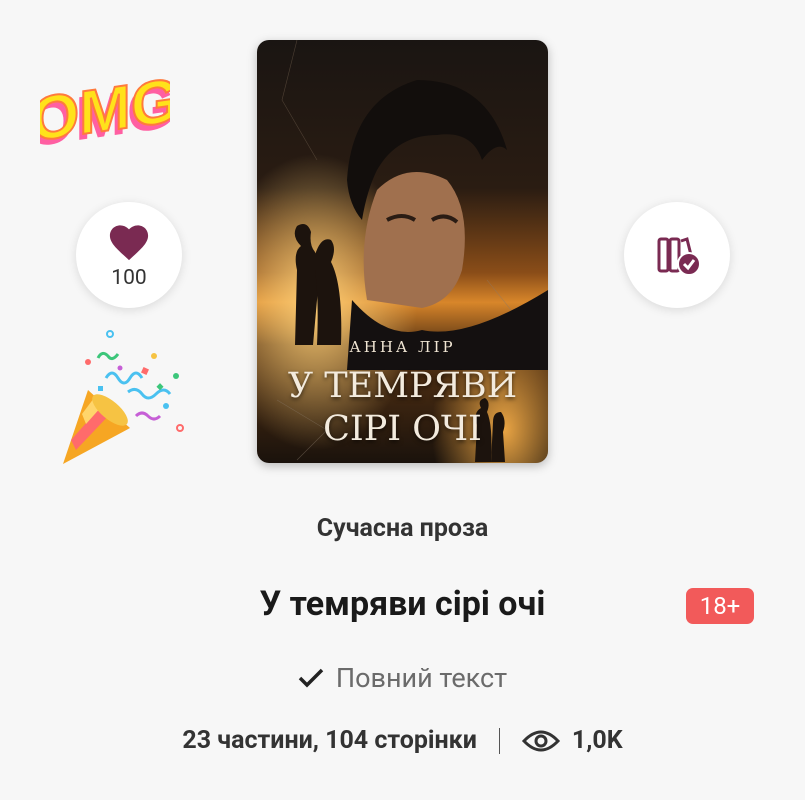  I want to click on cover-title: У ТЕМРЯВИ СІРІ ОЧІ, so click(402, 408).